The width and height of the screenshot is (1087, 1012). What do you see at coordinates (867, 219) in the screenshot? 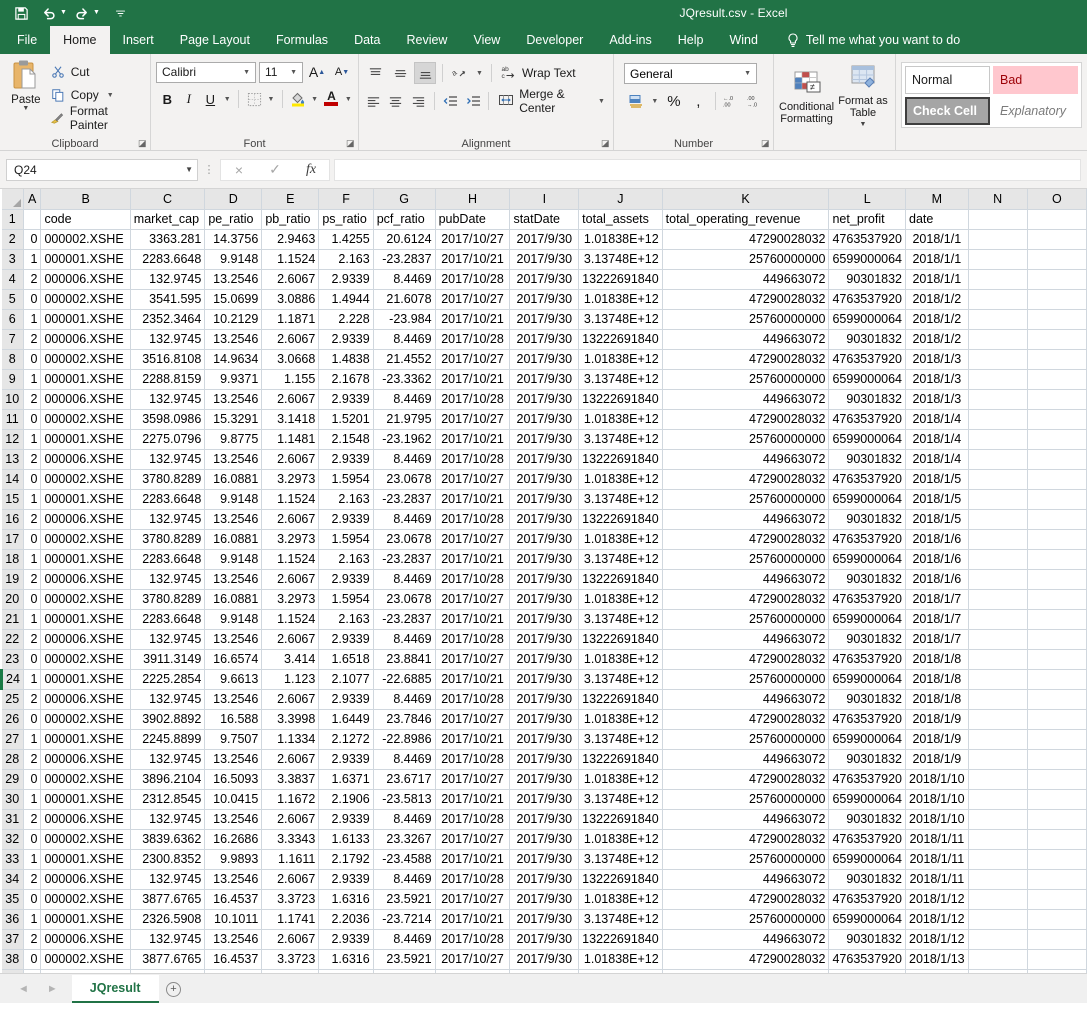
I see `cell: net_profit` at bounding box center [867, 219].